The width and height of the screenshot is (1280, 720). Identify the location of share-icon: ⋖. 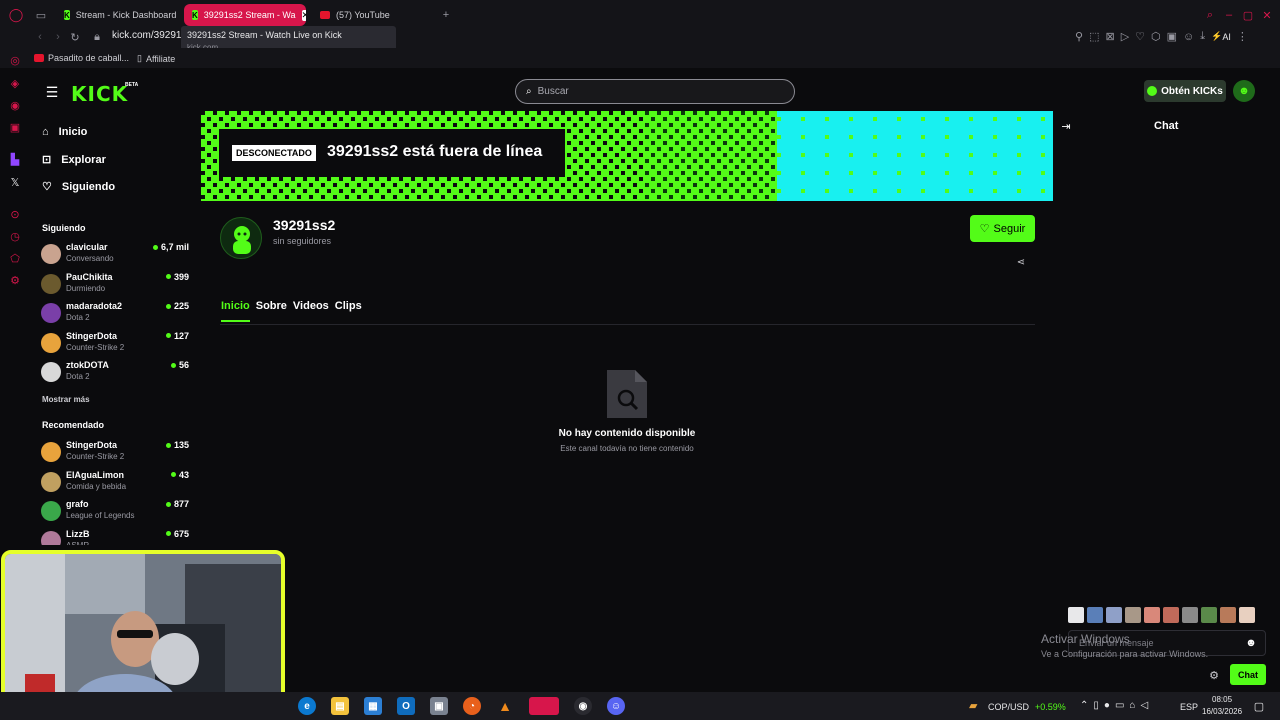
(1021, 262).